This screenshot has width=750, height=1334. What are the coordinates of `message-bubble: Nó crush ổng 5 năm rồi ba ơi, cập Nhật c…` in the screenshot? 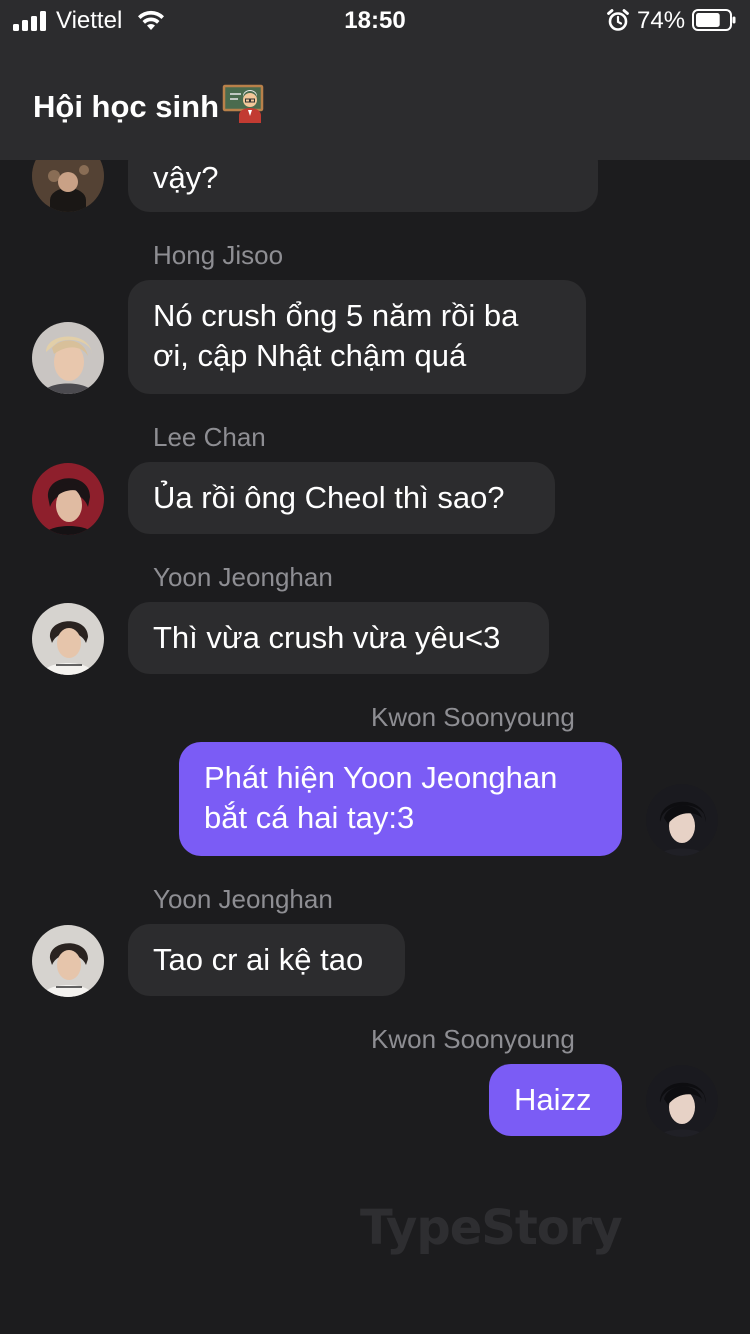 It's located at (357, 337).